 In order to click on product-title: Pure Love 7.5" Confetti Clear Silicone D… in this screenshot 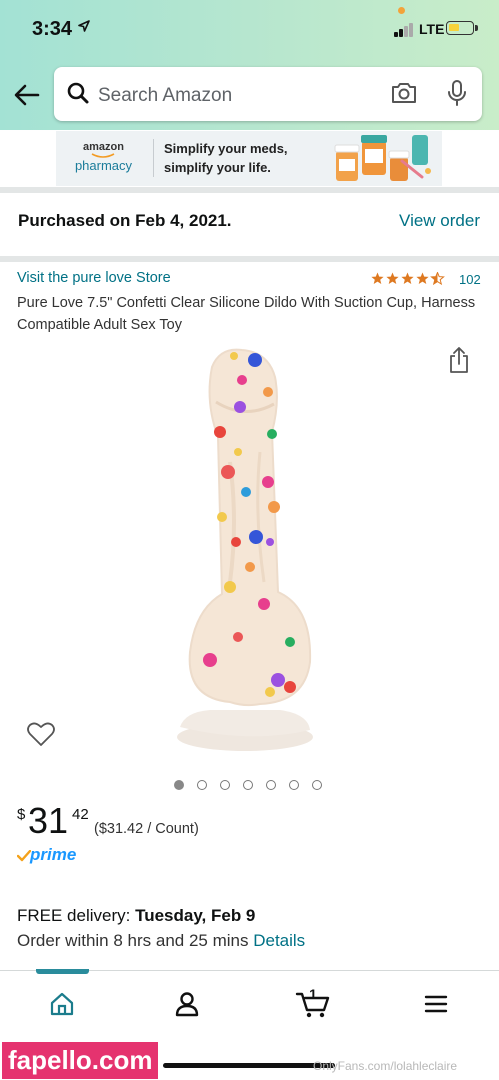, I will do `click(246, 314)`.